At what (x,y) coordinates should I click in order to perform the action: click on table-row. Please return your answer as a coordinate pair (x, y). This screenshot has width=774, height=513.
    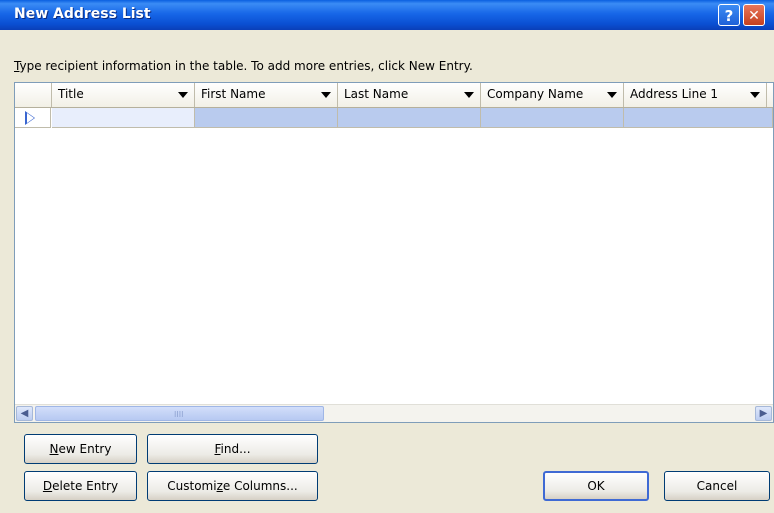
    Looking at the image, I should click on (394, 118).